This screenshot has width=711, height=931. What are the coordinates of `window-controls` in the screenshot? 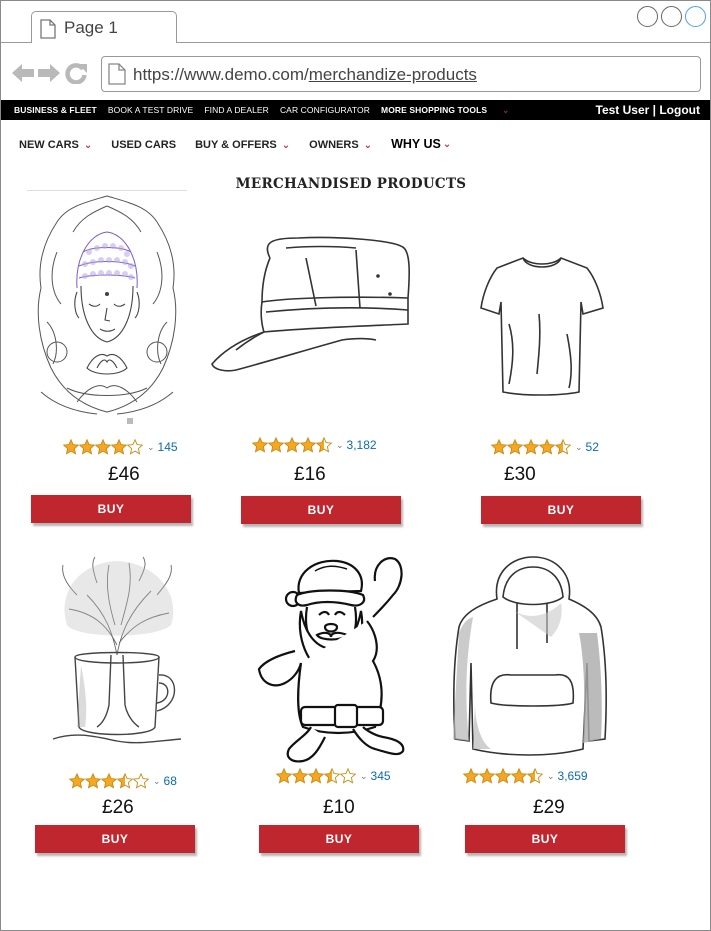 It's located at (671, 16).